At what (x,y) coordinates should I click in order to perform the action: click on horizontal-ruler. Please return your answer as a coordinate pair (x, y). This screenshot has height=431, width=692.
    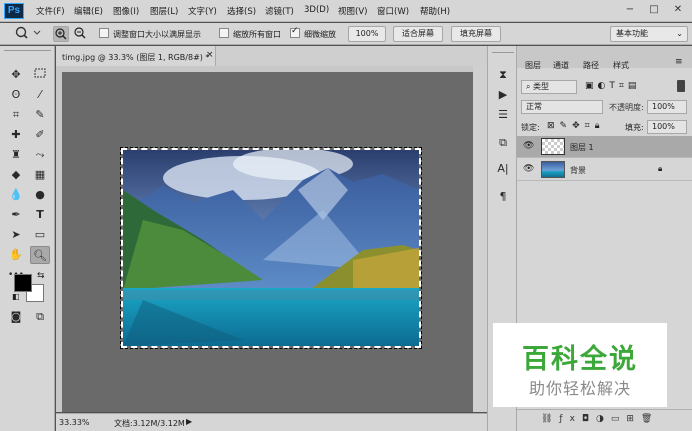
    Looking at the image, I should click on (267, 69).